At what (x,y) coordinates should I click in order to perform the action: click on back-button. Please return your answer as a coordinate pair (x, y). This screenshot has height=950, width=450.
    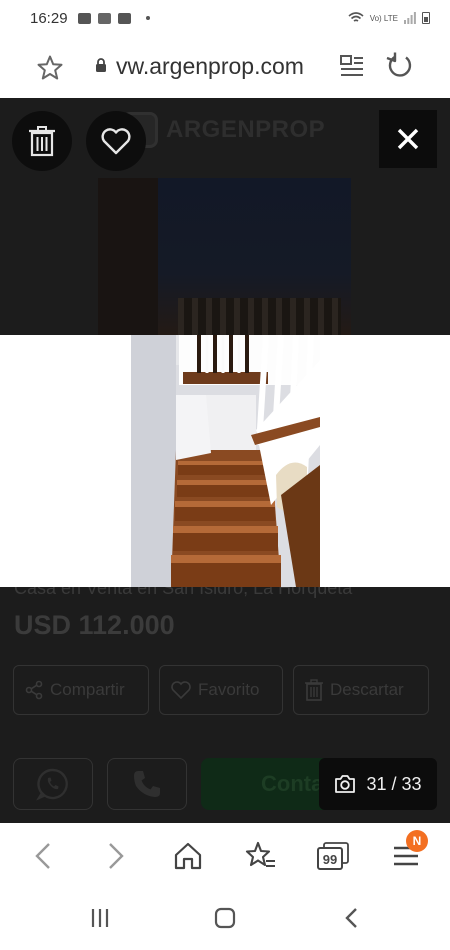
    Looking at the image, I should click on (43, 856).